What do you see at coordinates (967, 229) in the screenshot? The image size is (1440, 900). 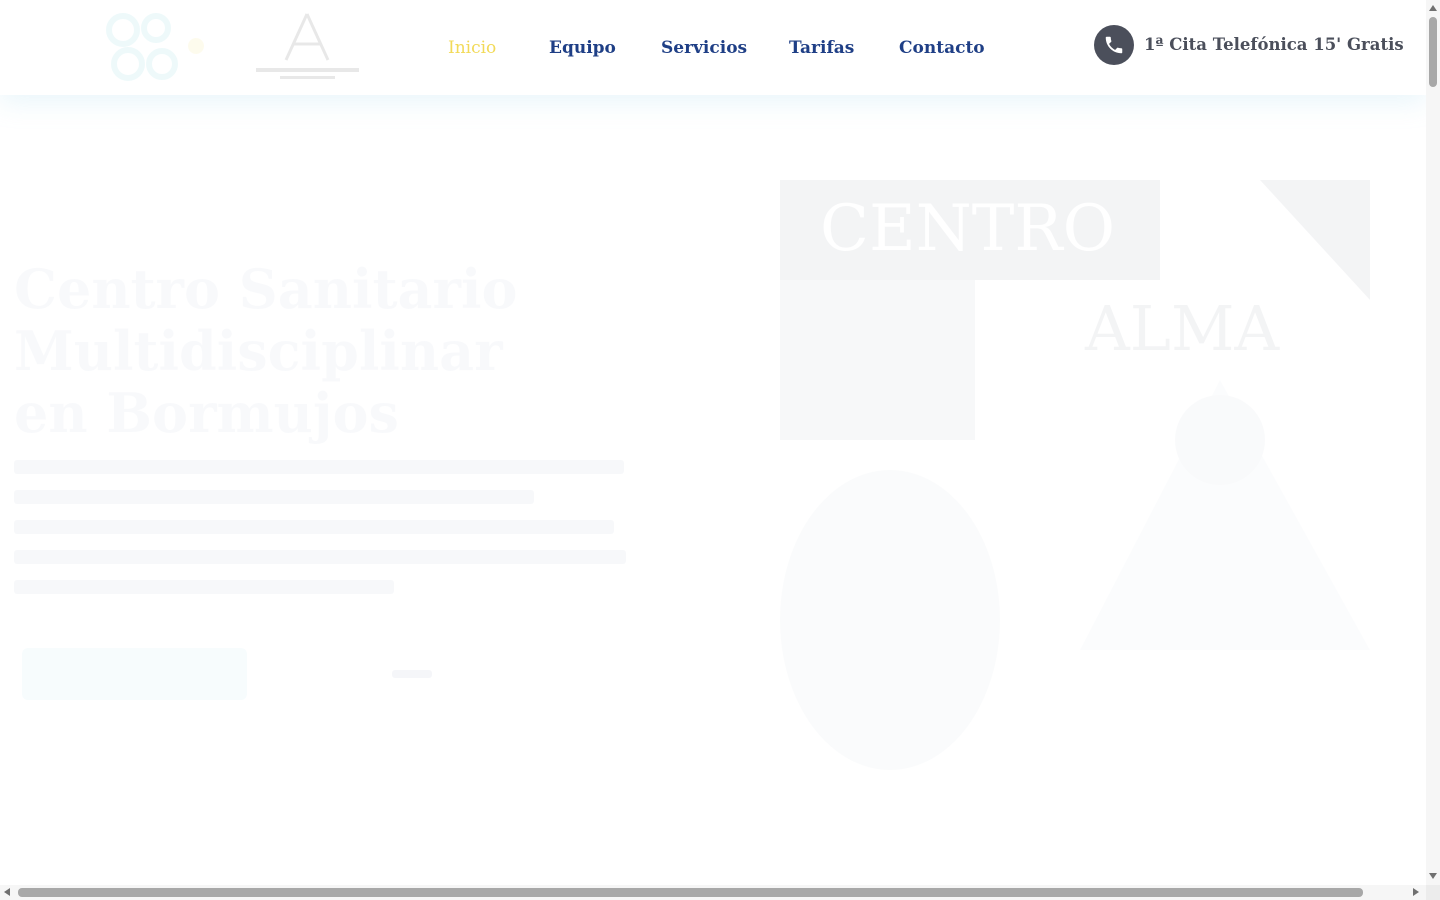 I see `hero-image-text-top: CENTRO` at bounding box center [967, 229].